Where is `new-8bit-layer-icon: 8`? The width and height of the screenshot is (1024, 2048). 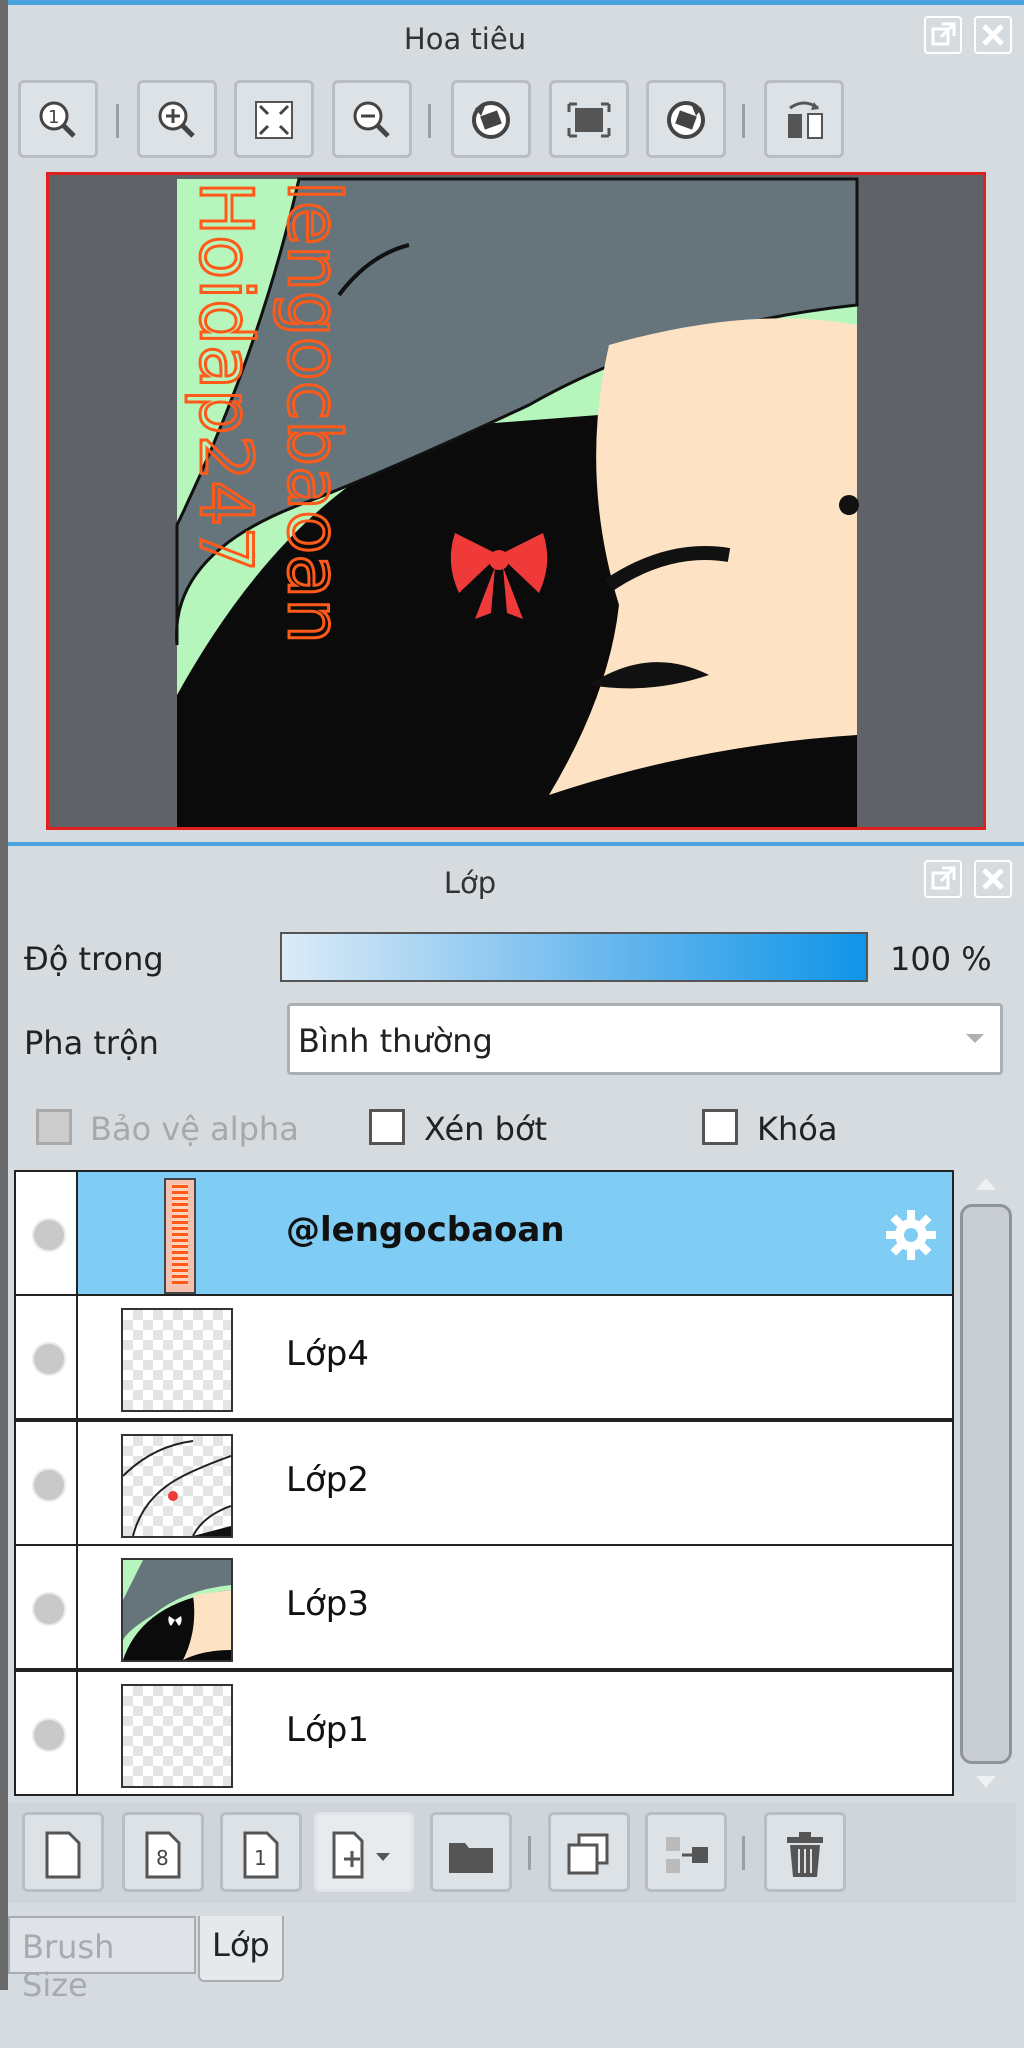
new-8bit-layer-icon: 8 is located at coordinates (163, 1852).